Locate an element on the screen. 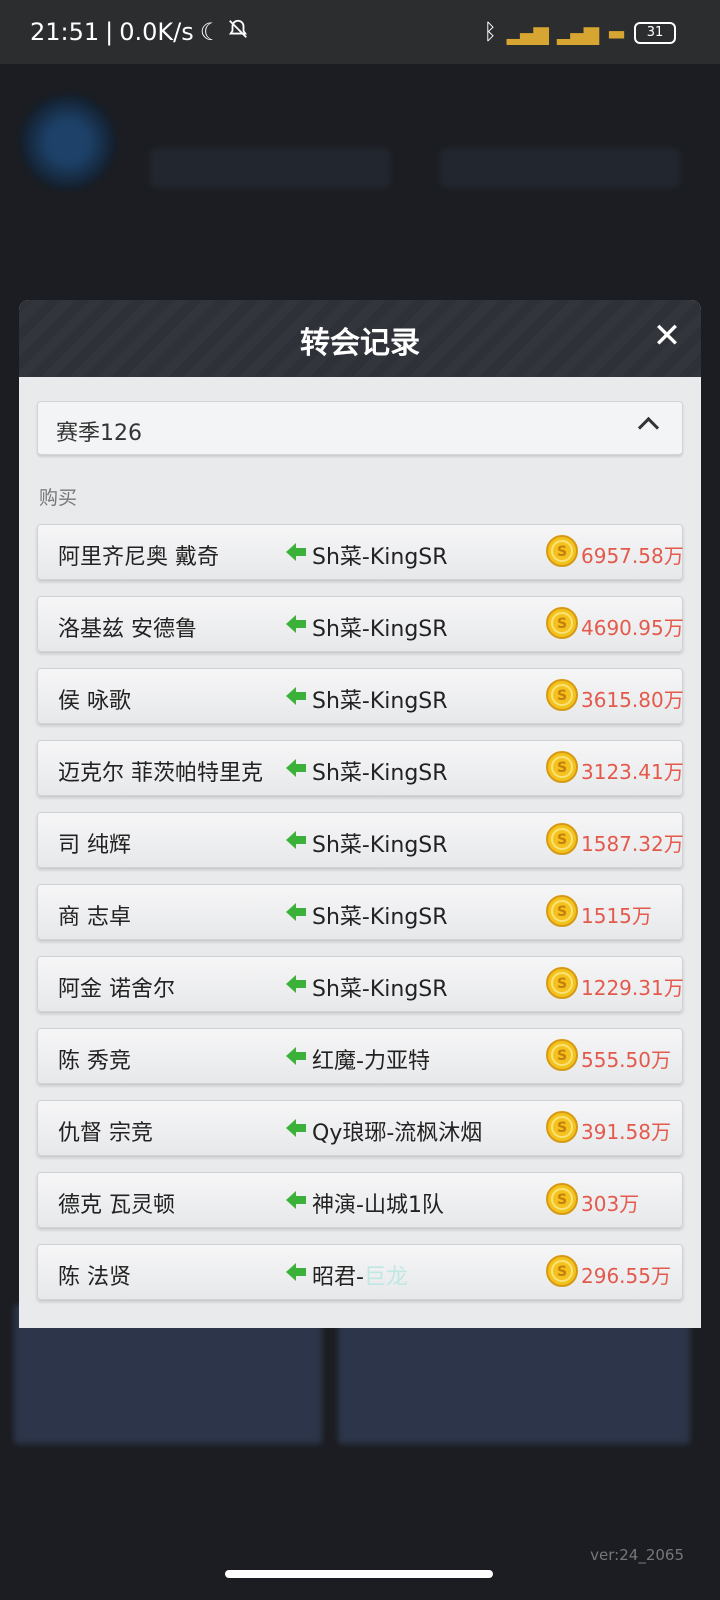  transfer-price: 6957.58万 is located at coordinates (632, 556).